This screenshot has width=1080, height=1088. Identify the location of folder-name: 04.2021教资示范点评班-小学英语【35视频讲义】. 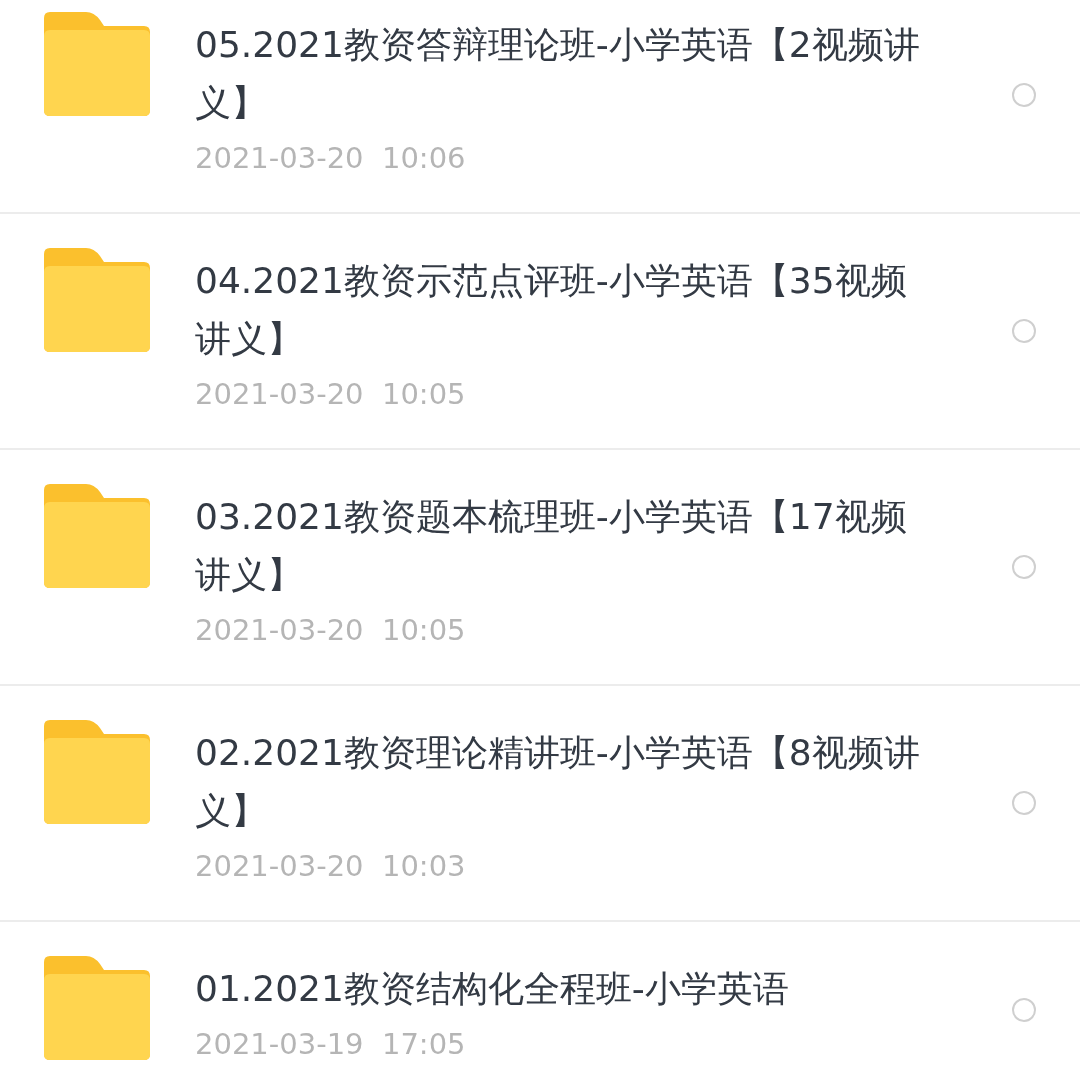
(562, 310).